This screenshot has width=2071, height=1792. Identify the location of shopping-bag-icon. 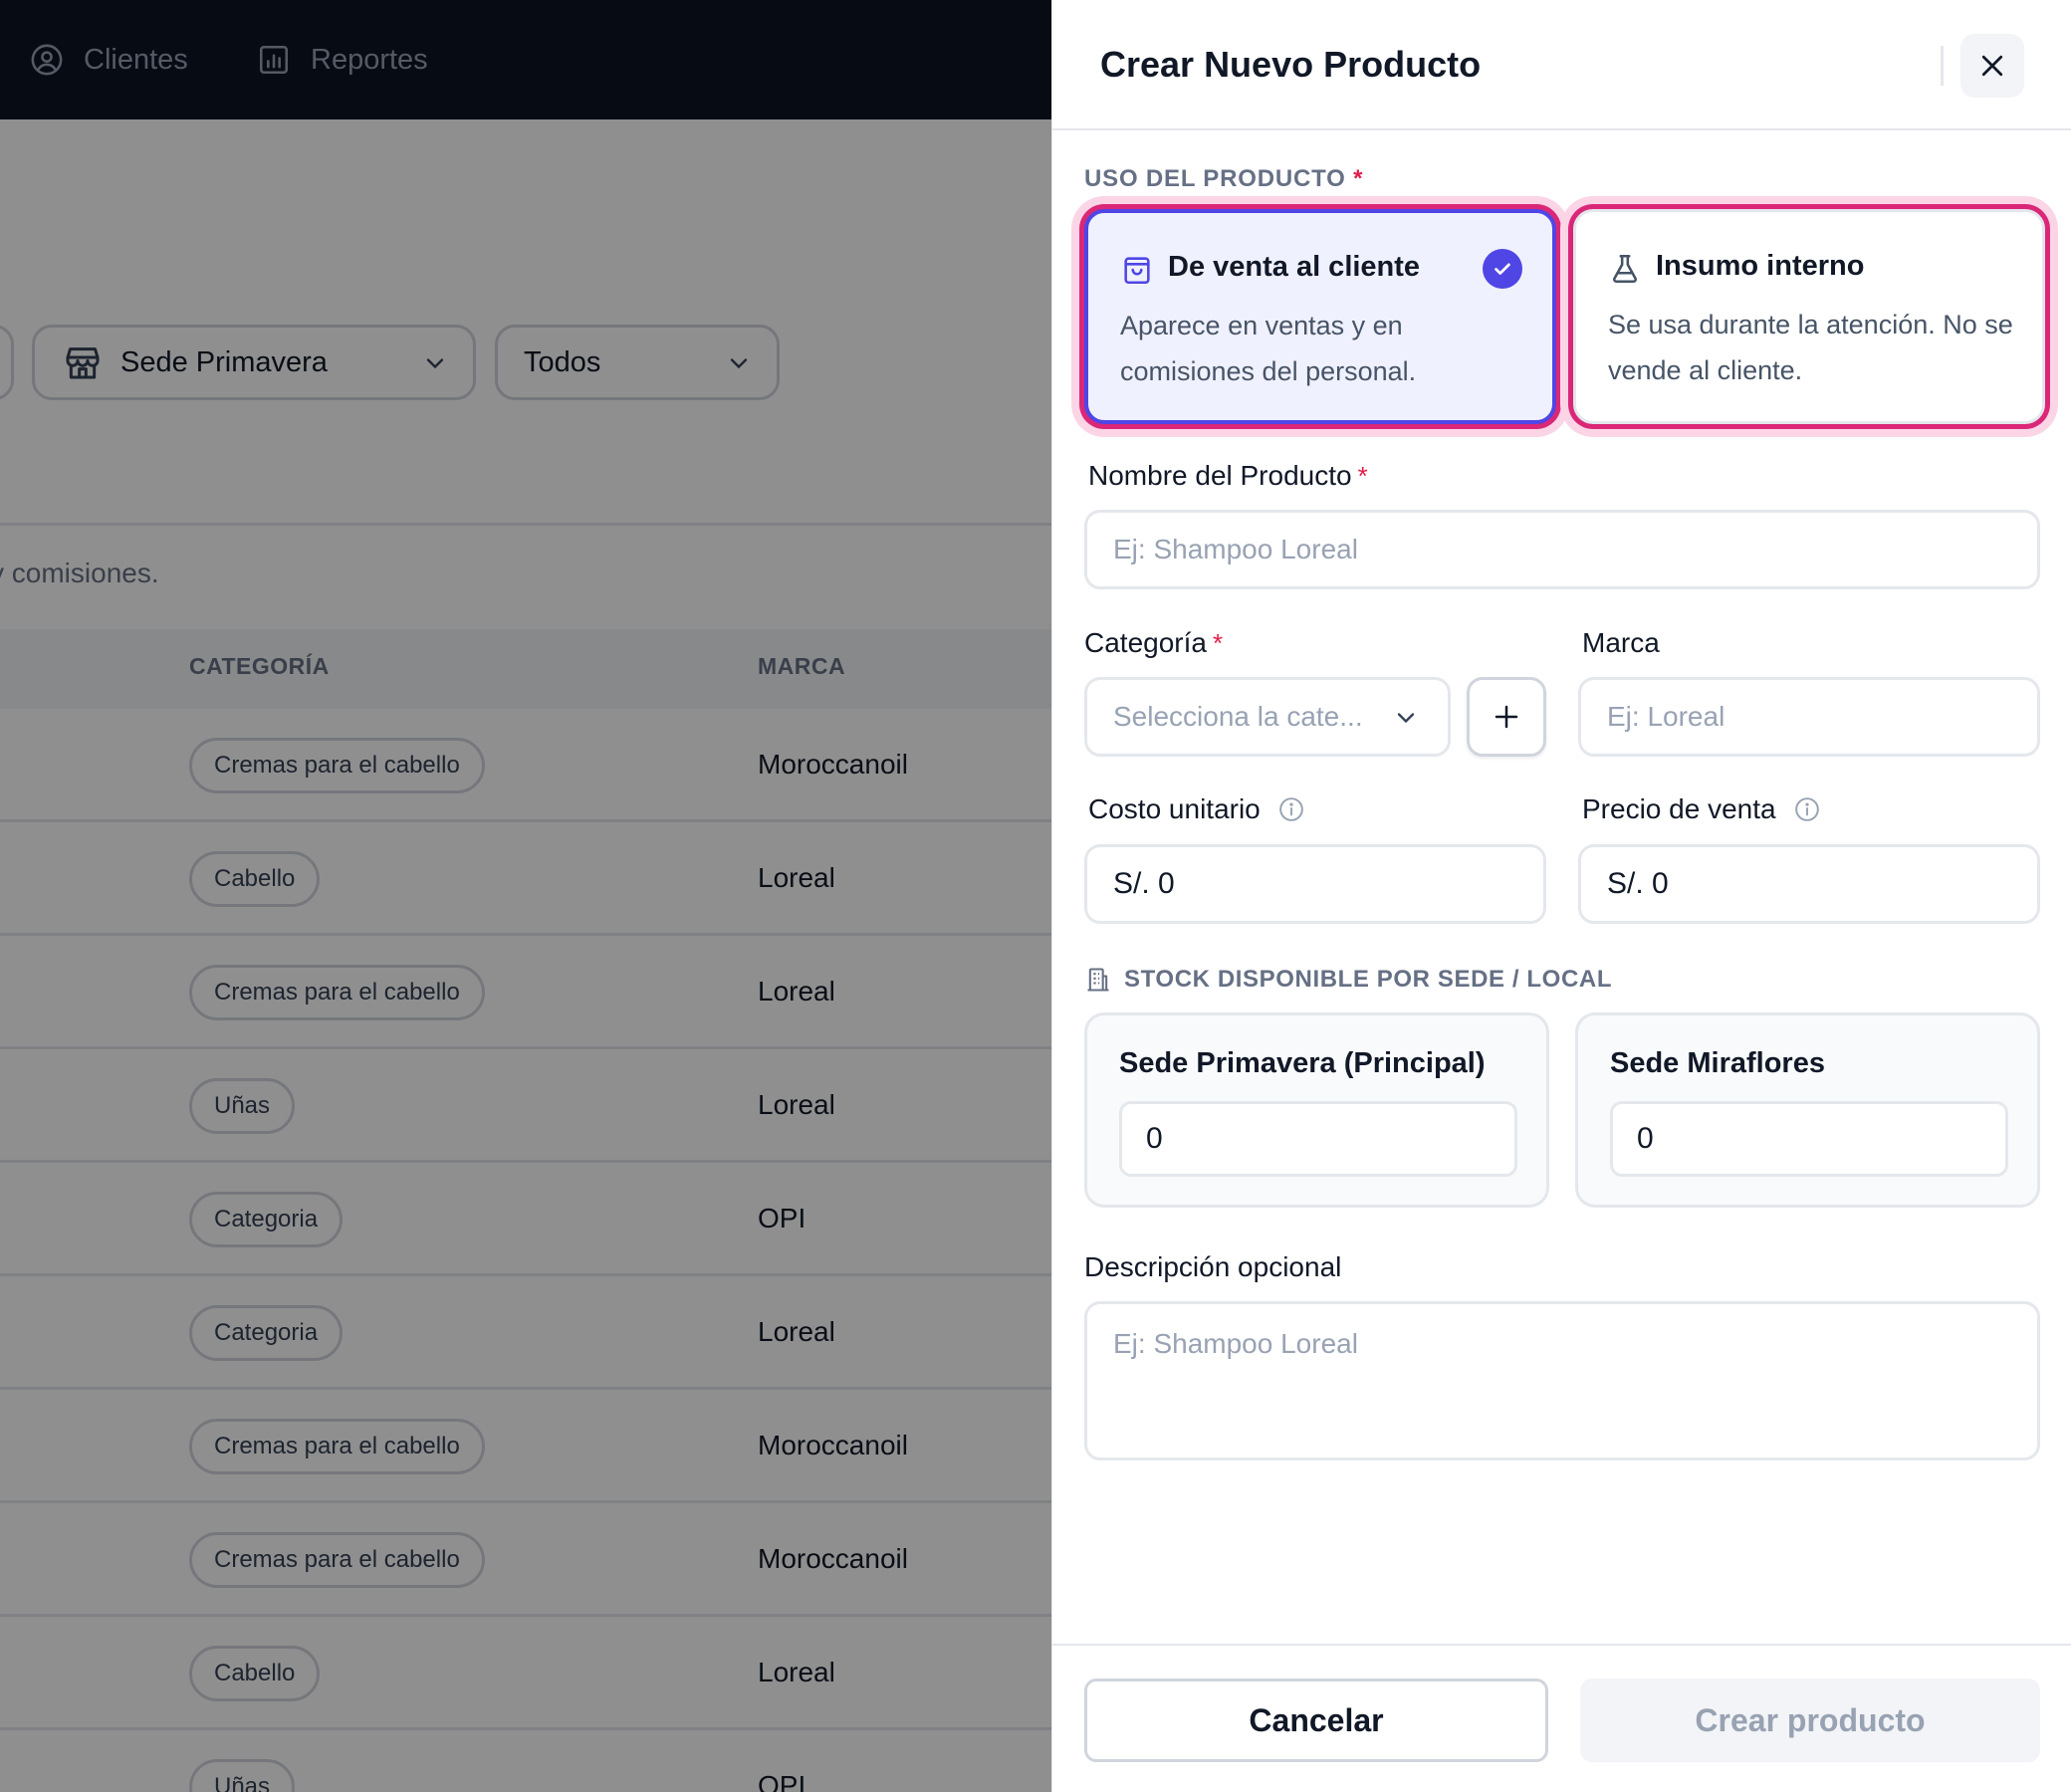
(1137, 271).